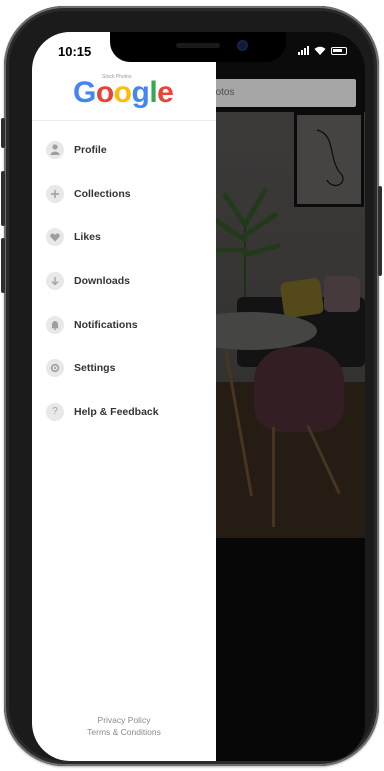 Image resolution: width=384 pixels, height=771 pixels. I want to click on silent-switch, so click(3, 133).